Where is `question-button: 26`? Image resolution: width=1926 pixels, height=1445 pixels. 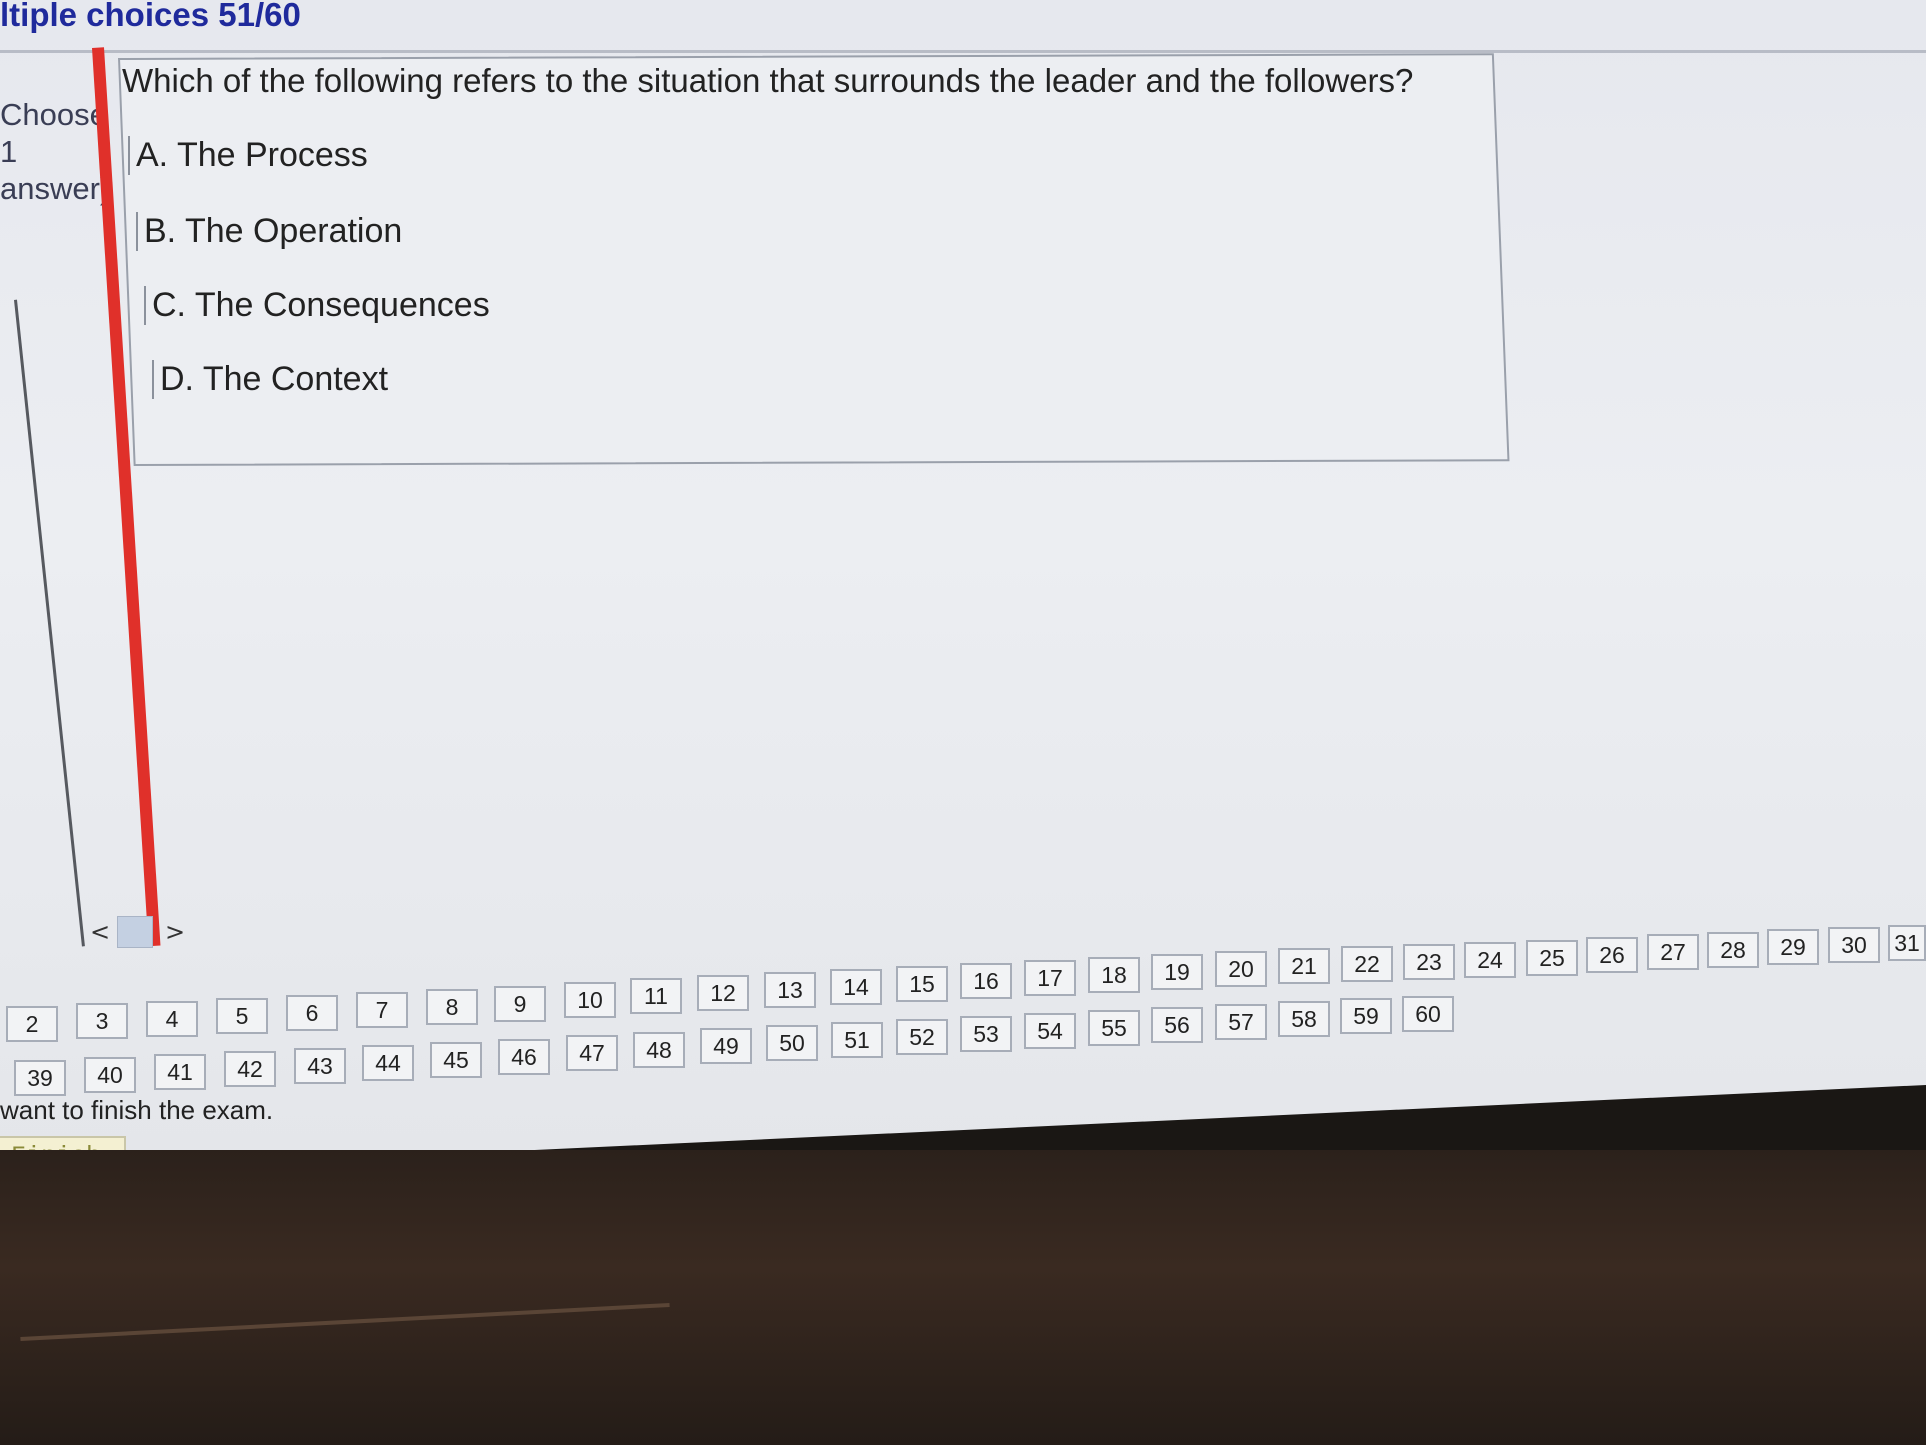
question-button: 26 is located at coordinates (1612, 955).